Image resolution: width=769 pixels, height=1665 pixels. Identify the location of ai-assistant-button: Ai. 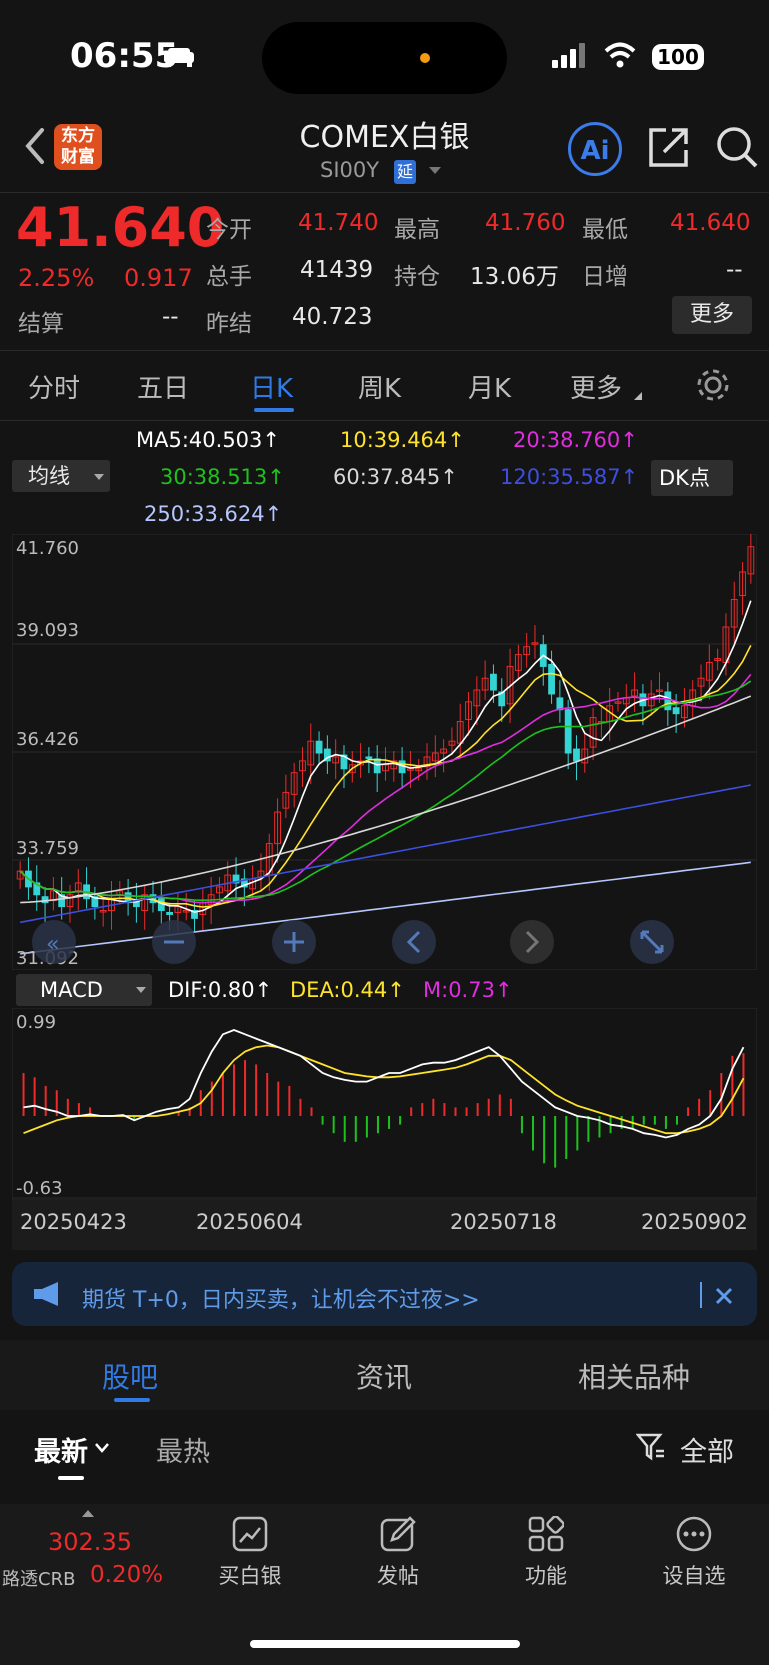
(595, 149).